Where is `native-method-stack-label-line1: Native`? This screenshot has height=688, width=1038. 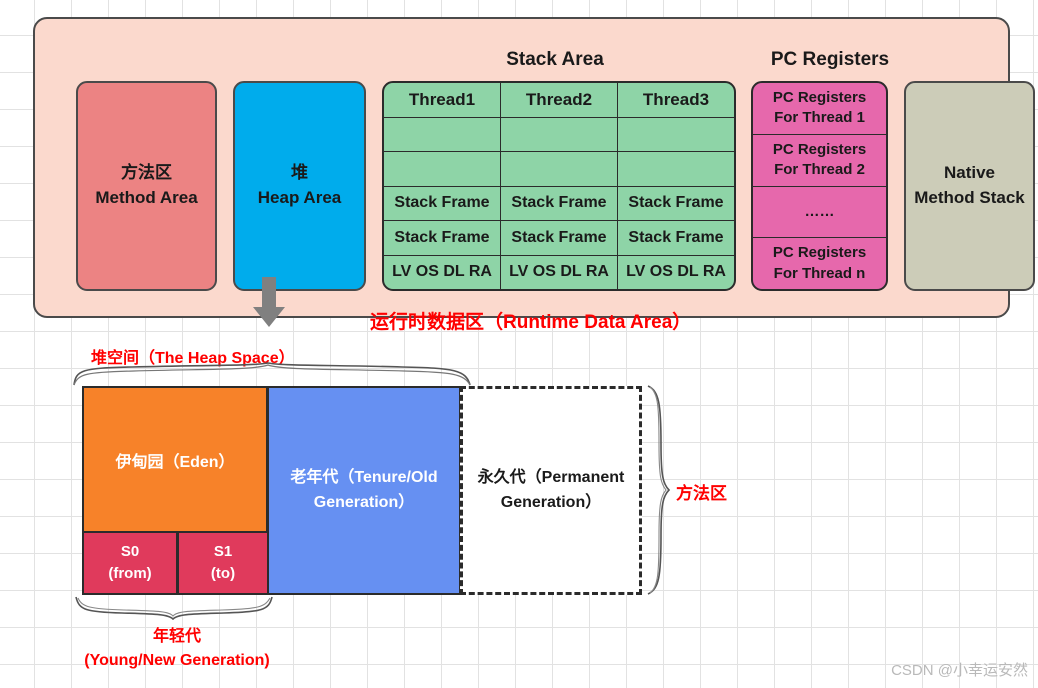 native-method-stack-label-line1: Native is located at coordinates (969, 173).